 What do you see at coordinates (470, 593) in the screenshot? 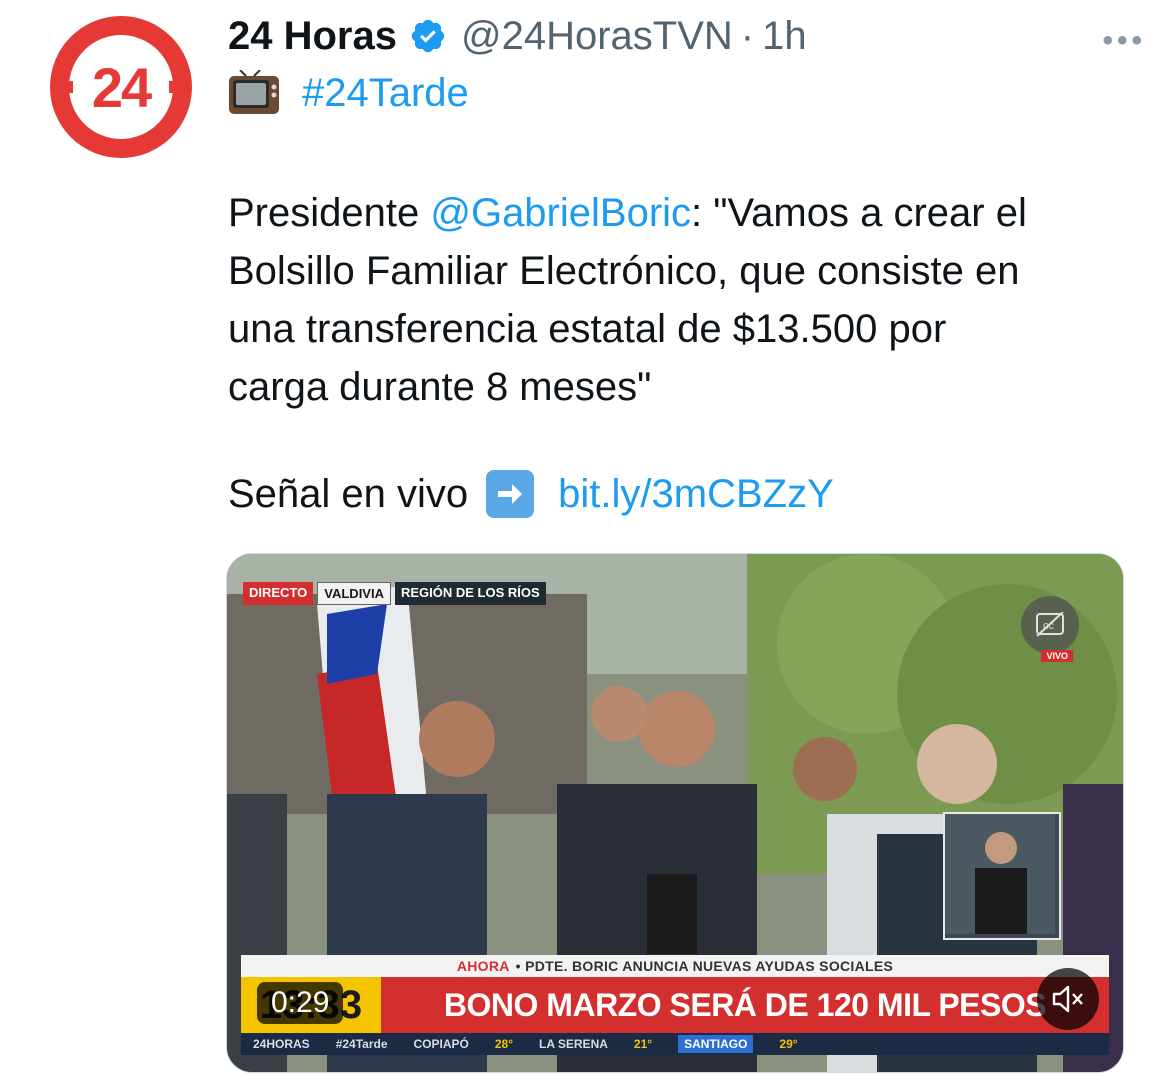
I see `region-tag: REGIÓN DE LOS RÍOS` at bounding box center [470, 593].